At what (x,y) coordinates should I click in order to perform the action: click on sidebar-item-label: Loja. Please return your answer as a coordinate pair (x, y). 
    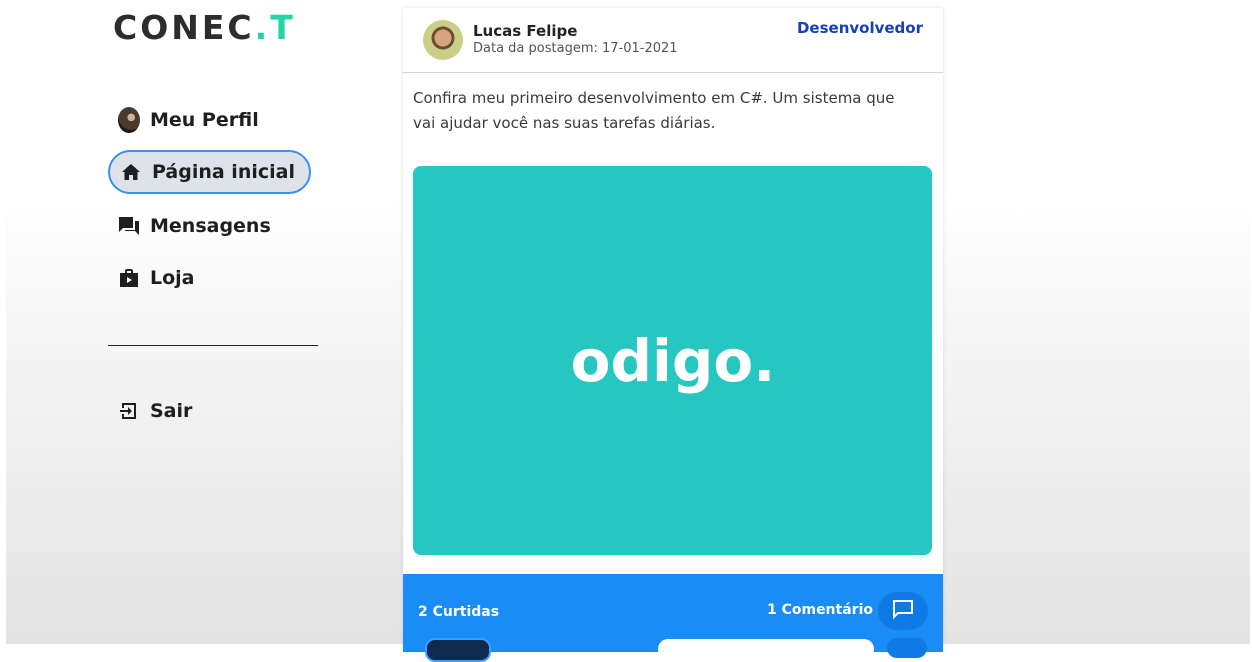
    Looking at the image, I should click on (172, 278).